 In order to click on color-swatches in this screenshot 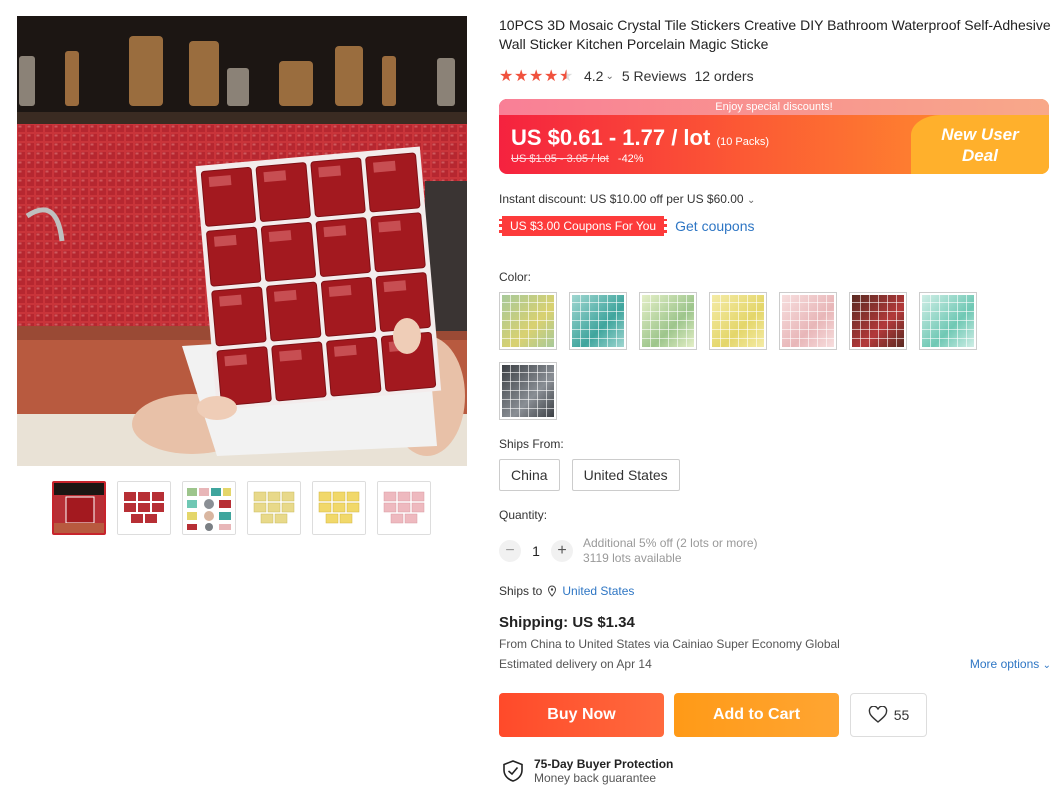, I will do `click(744, 356)`.